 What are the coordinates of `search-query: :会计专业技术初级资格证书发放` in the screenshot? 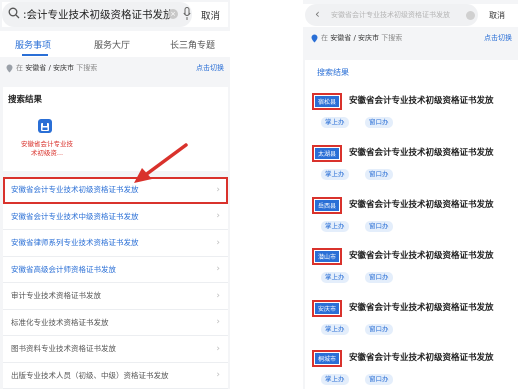 It's located at (97, 14).